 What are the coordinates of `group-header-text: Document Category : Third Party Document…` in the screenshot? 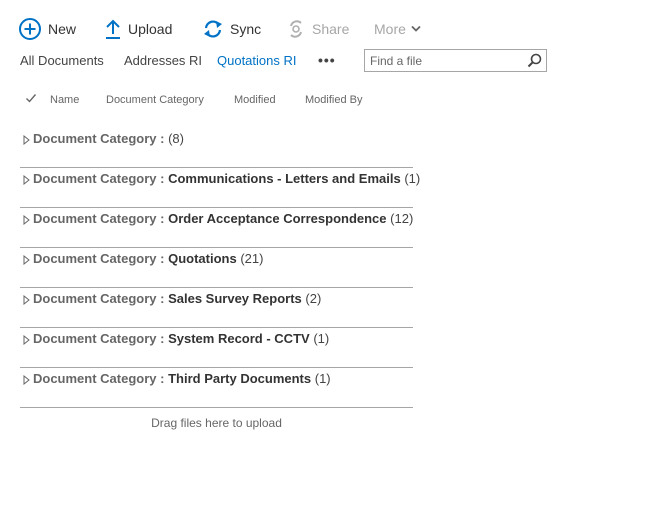 It's located at (182, 378).